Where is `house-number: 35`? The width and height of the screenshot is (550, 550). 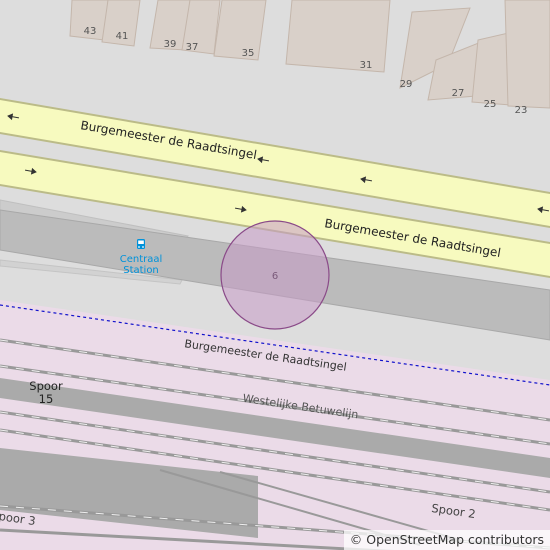
house-number: 35 is located at coordinates (248, 53).